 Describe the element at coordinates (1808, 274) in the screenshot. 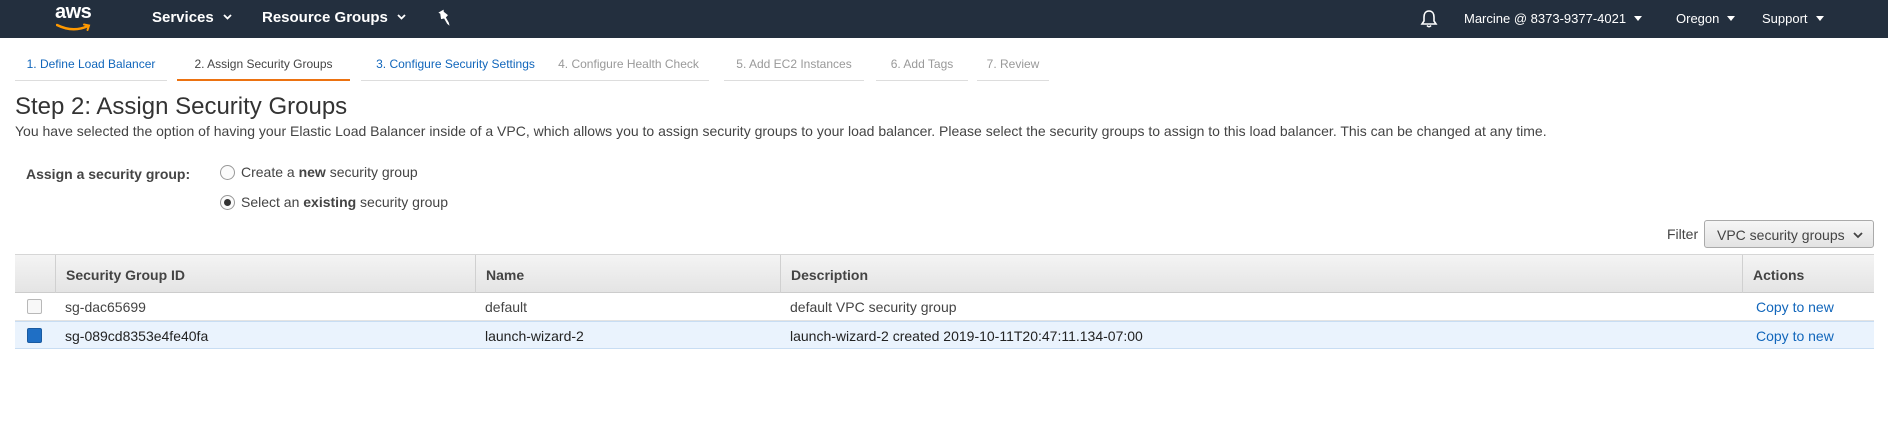

I see `column-header-actions: Actions` at that location.